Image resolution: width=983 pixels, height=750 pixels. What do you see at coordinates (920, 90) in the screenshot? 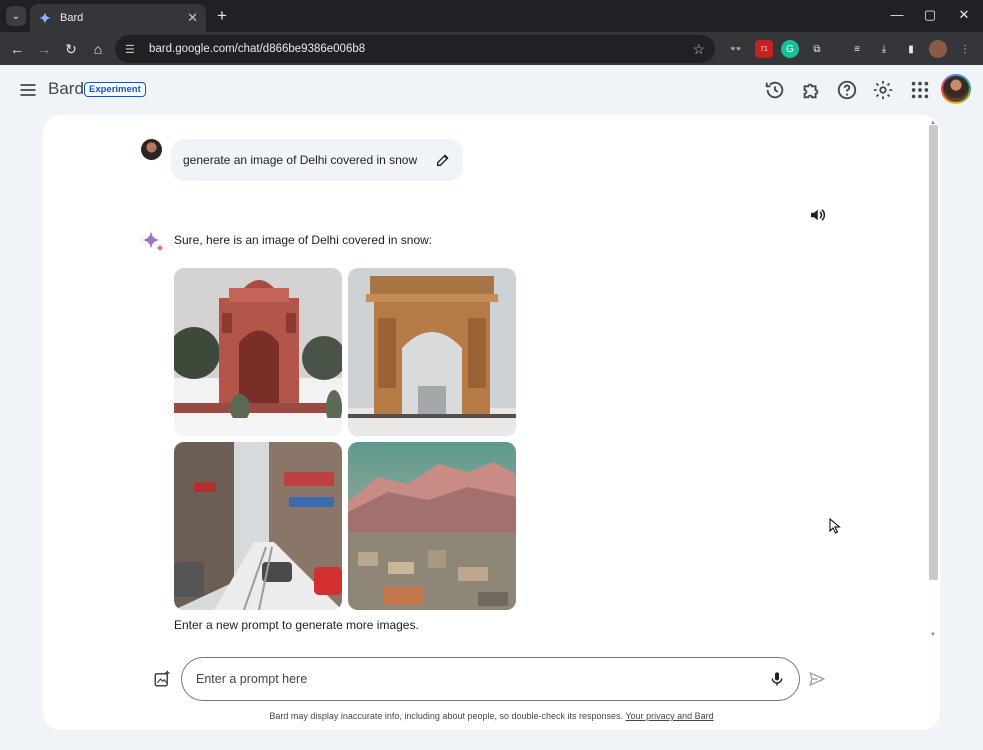
I see `apps-grid-icon` at bounding box center [920, 90].